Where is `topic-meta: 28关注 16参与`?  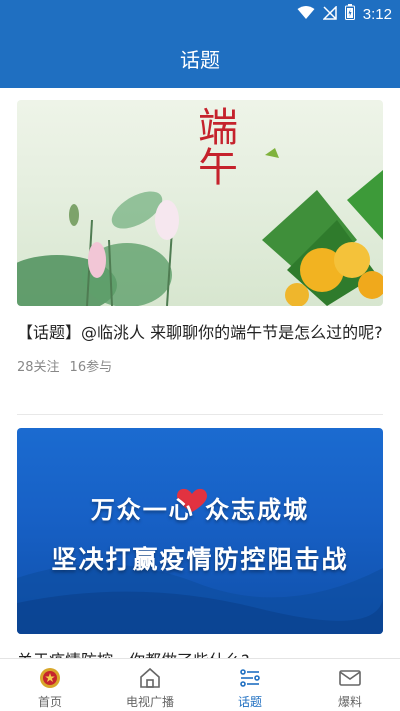 topic-meta: 28关注 16参与 is located at coordinates (200, 365).